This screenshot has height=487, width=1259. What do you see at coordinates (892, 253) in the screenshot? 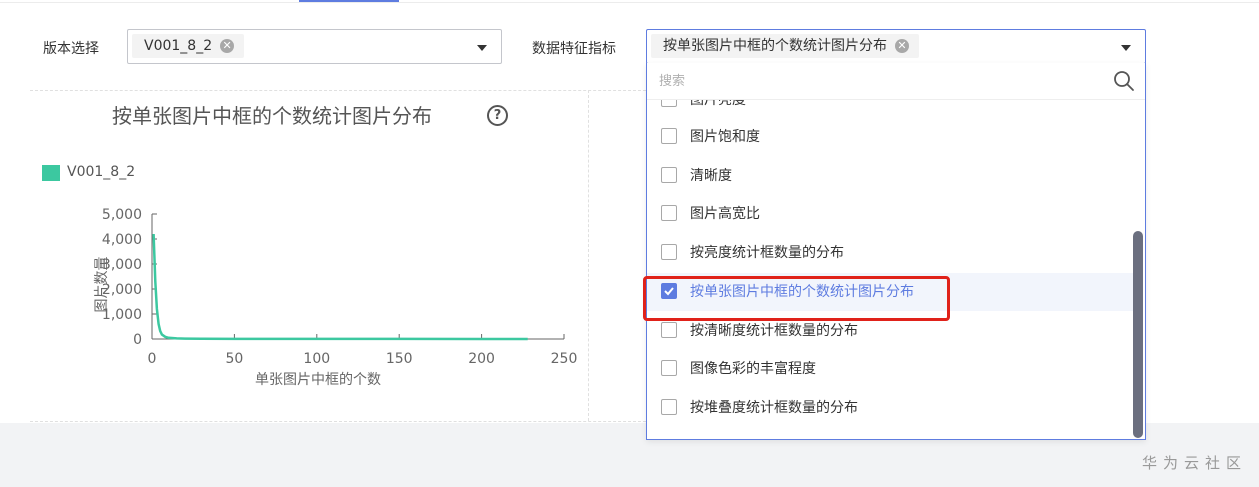
I see `option-item: 按亮度统计框数量的分布` at bounding box center [892, 253].